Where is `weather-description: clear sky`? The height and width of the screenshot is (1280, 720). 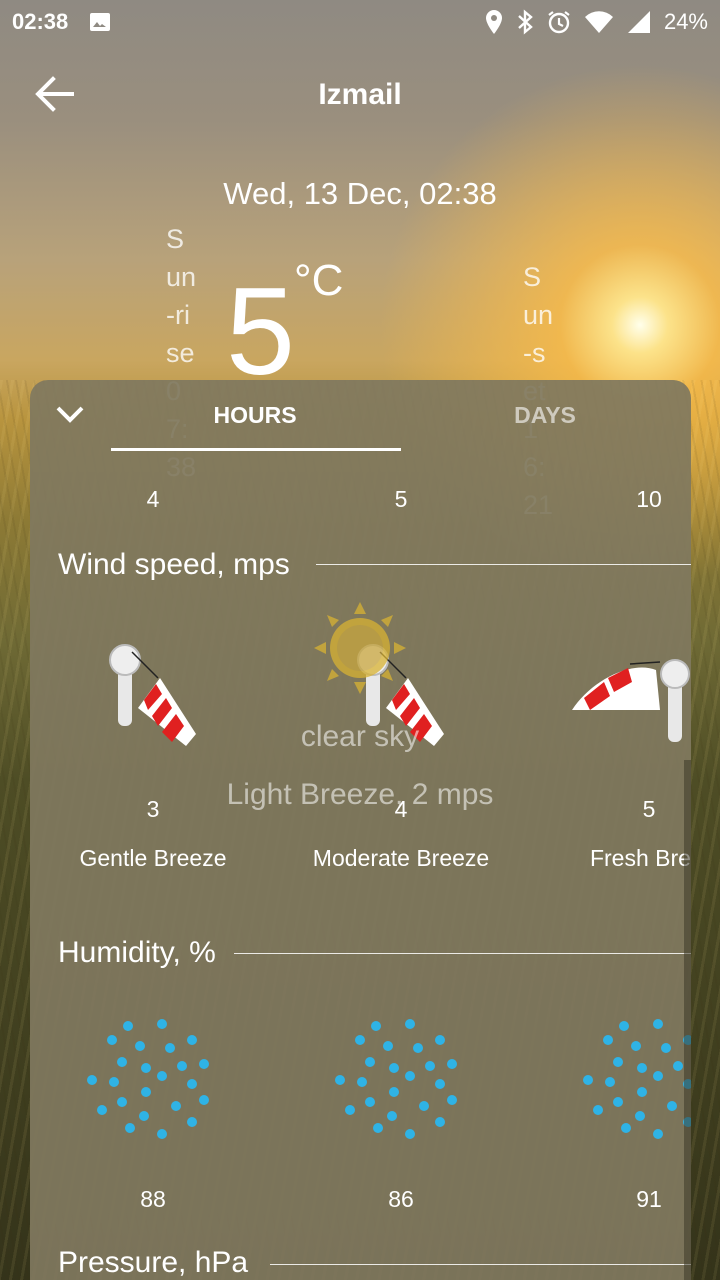
weather-description: clear sky is located at coordinates (360, 736).